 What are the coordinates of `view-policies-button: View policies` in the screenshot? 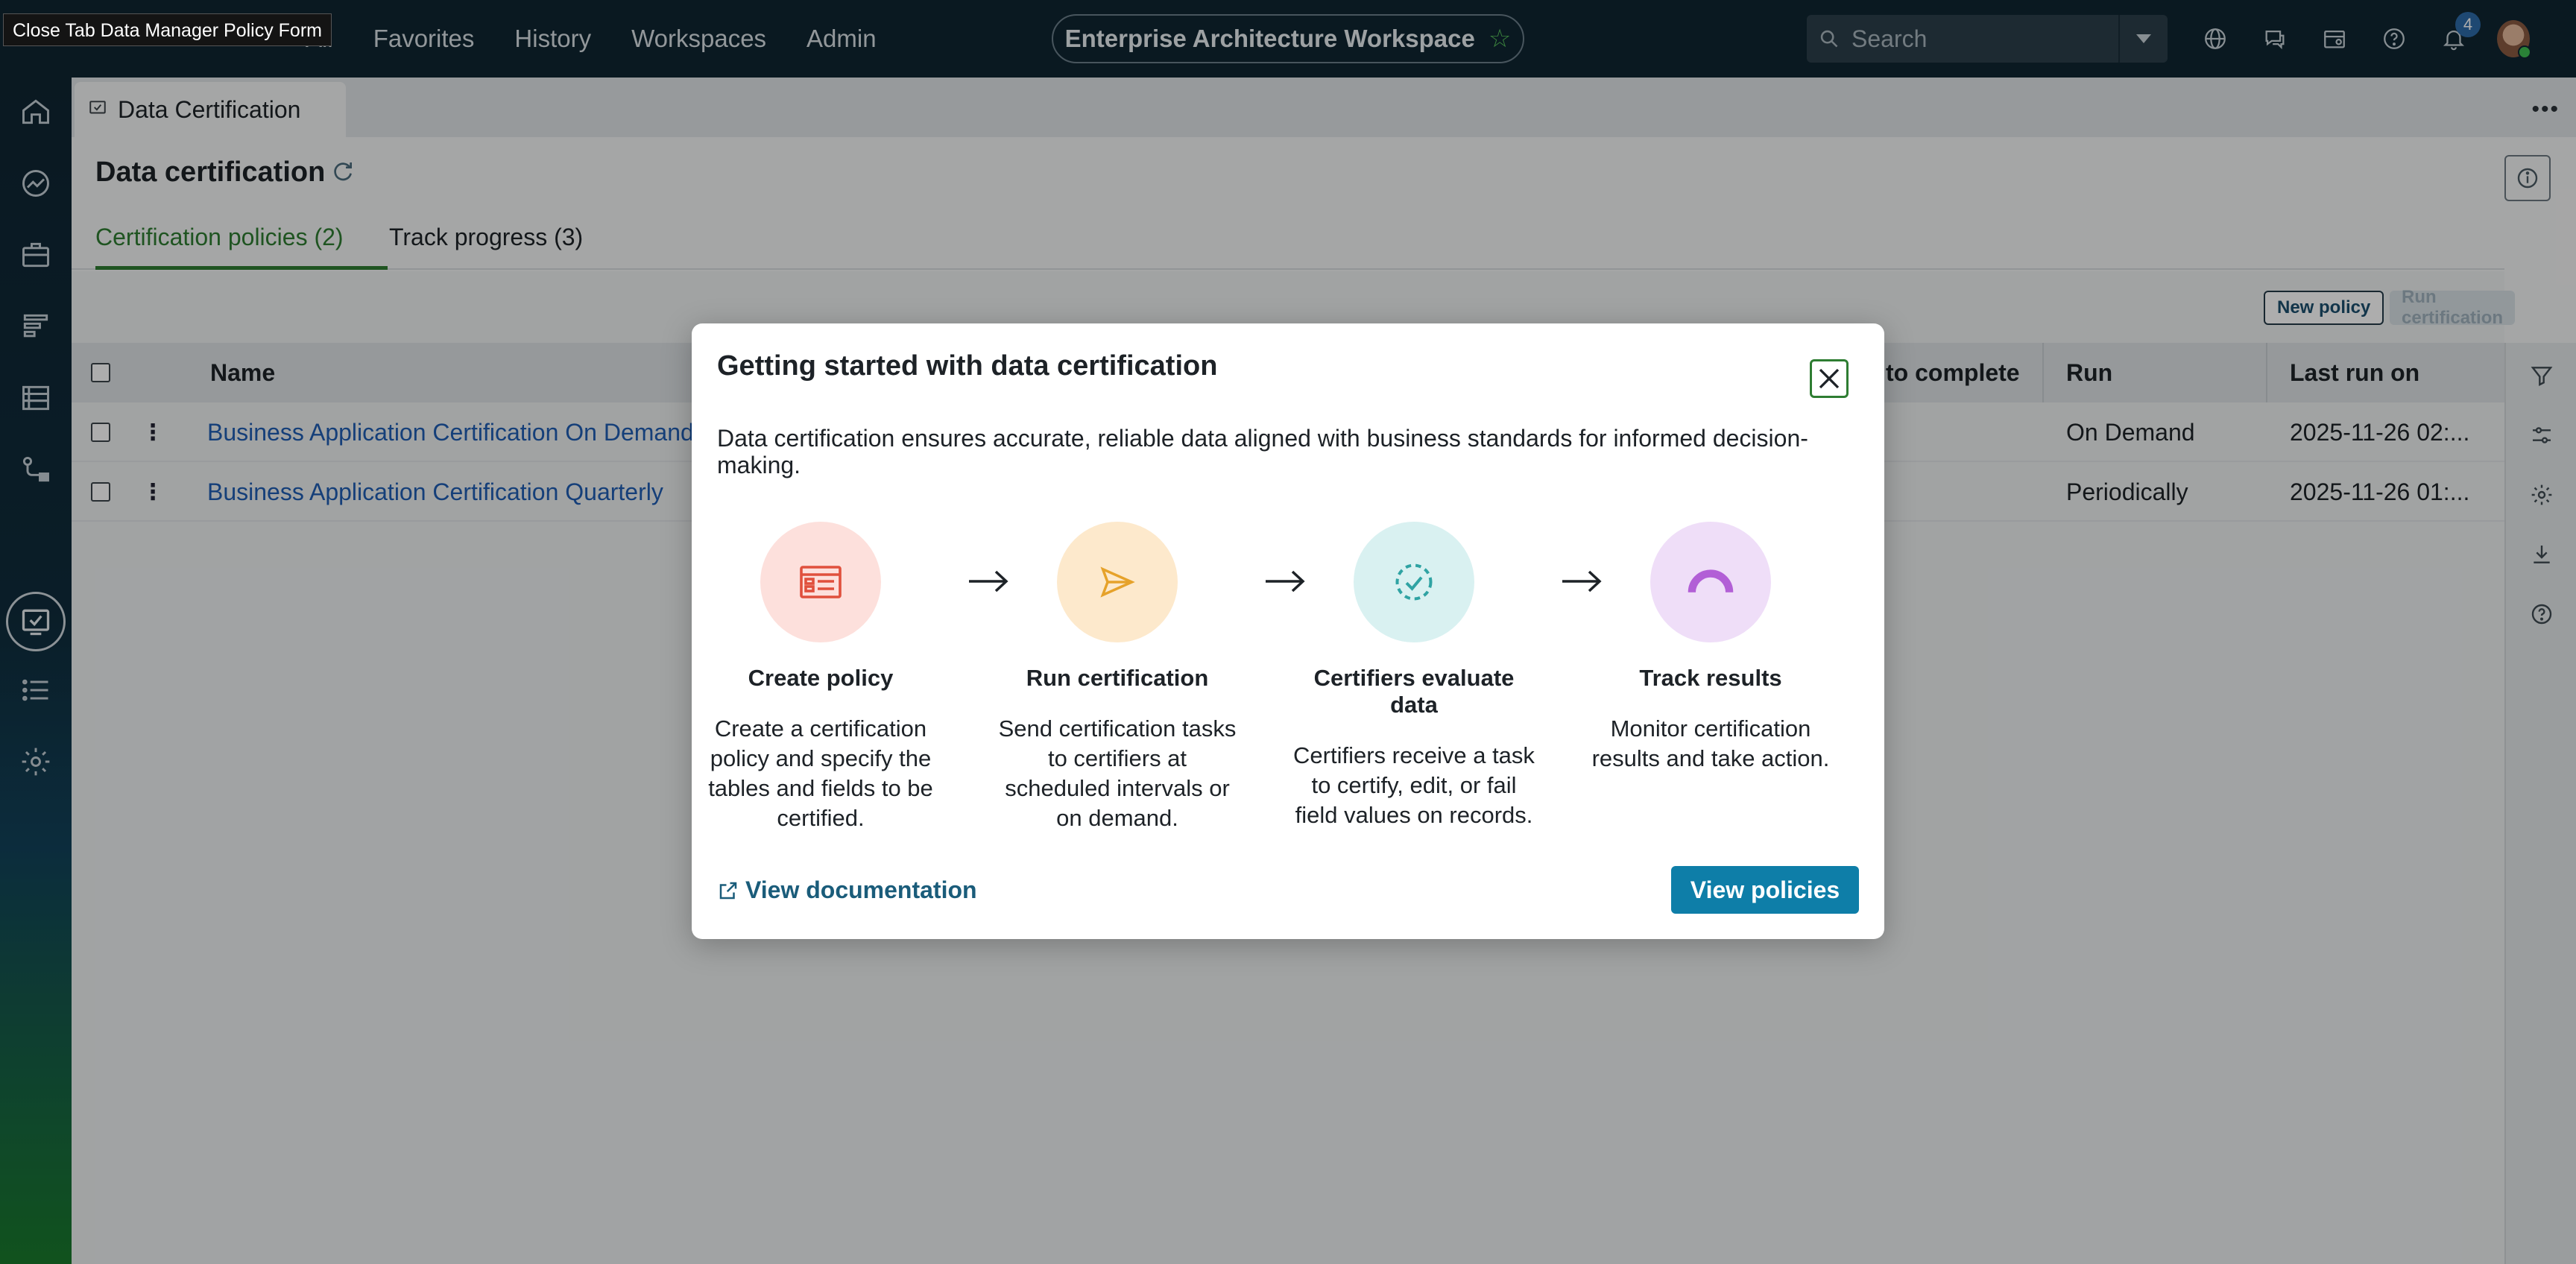 It's located at (1765, 890).